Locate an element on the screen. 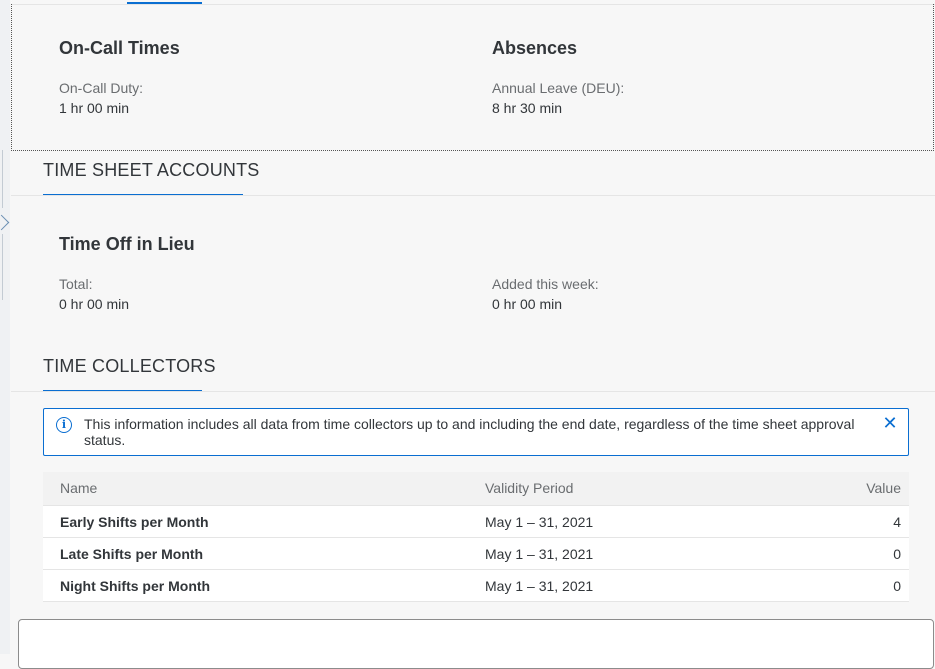 This screenshot has width=935, height=669. column-header-value: Value is located at coordinates (883, 488).